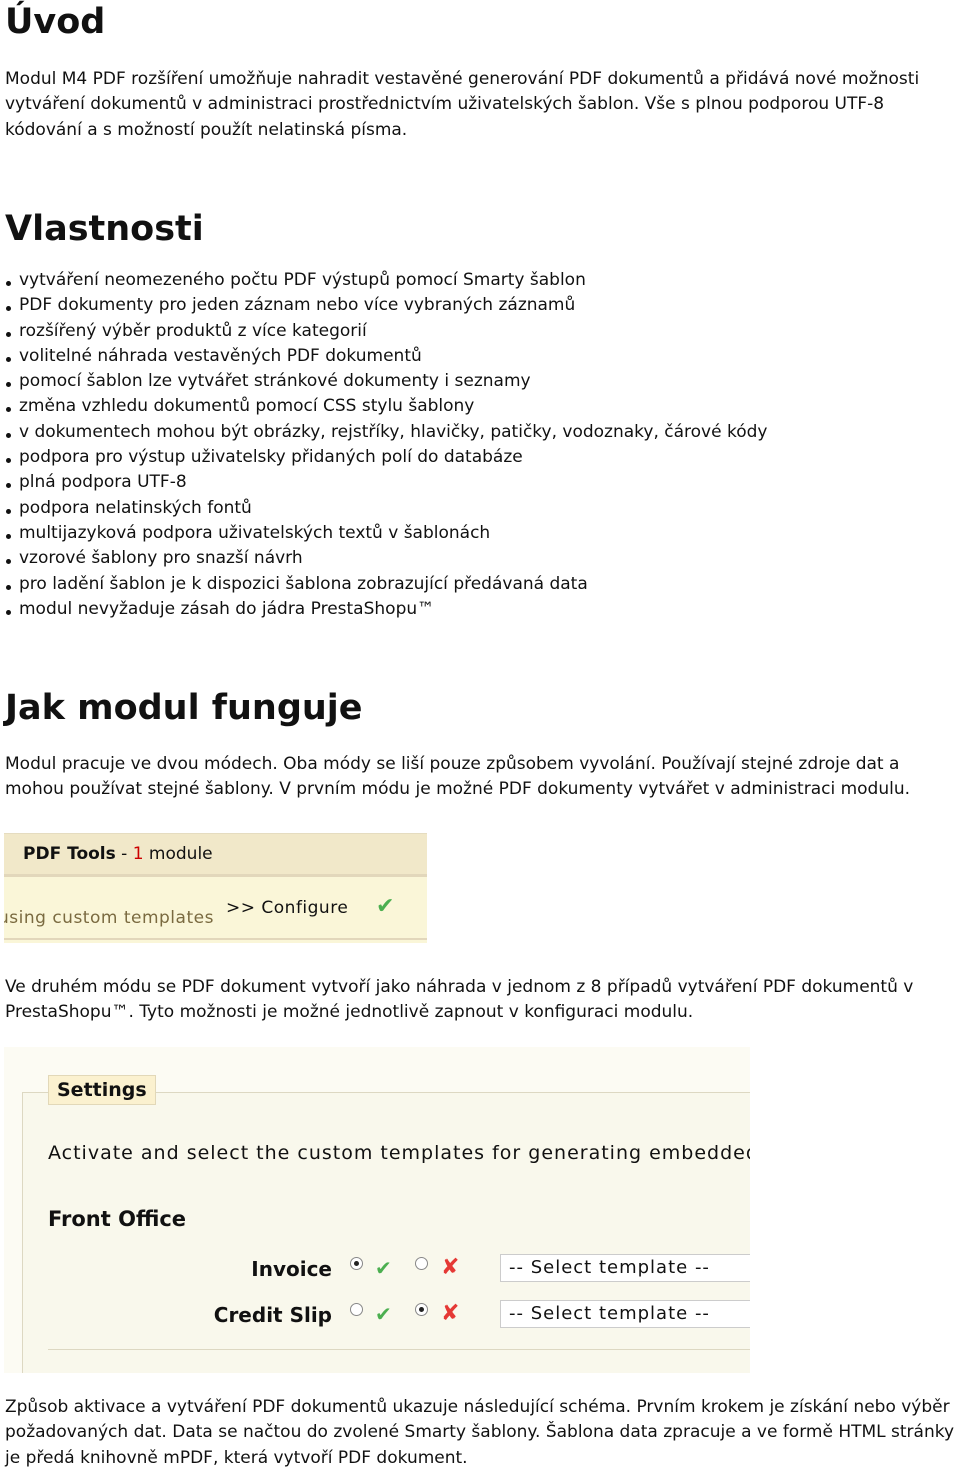  Describe the element at coordinates (178, 854) in the screenshot. I see `module-unit: module` at that location.